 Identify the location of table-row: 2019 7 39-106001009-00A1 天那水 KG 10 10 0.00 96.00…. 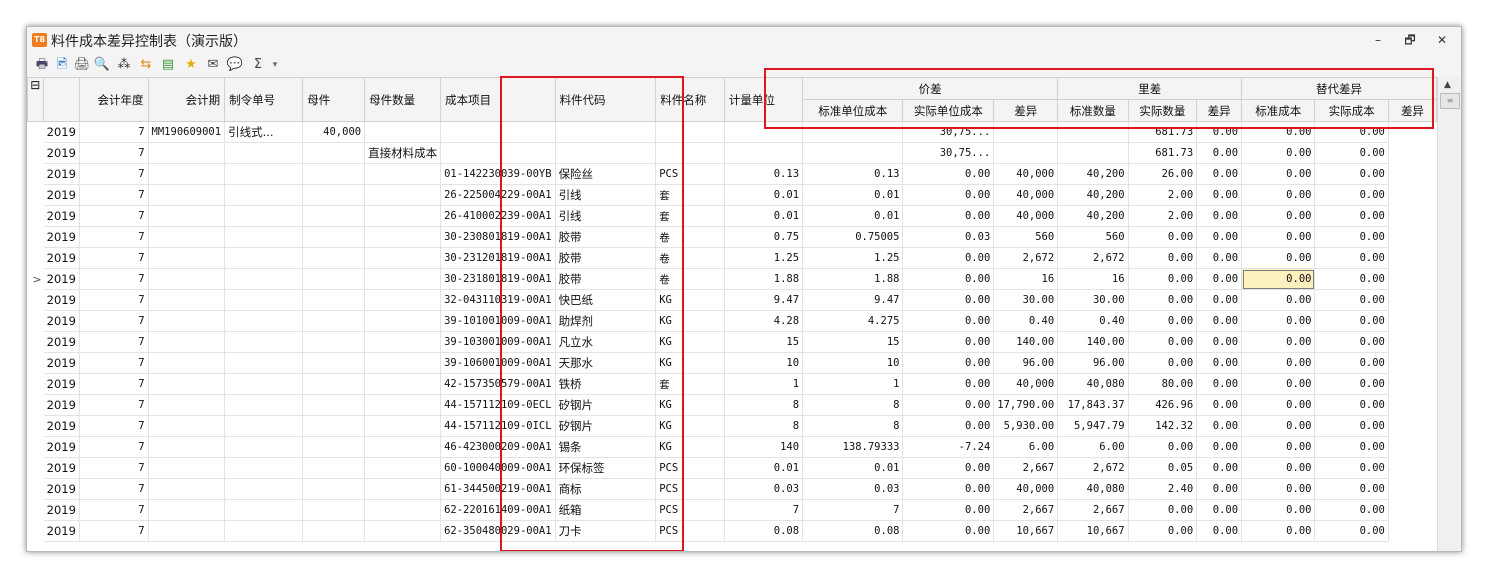
(732, 363).